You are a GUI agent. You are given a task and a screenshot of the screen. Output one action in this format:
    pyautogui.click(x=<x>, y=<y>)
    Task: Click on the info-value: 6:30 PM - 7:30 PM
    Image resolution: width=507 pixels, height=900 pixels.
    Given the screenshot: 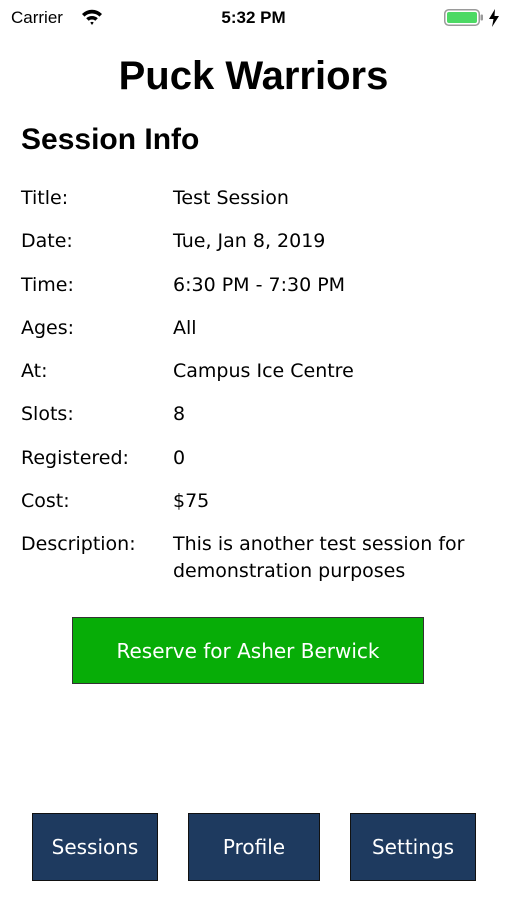 What is the action you would take?
    pyautogui.click(x=259, y=284)
    